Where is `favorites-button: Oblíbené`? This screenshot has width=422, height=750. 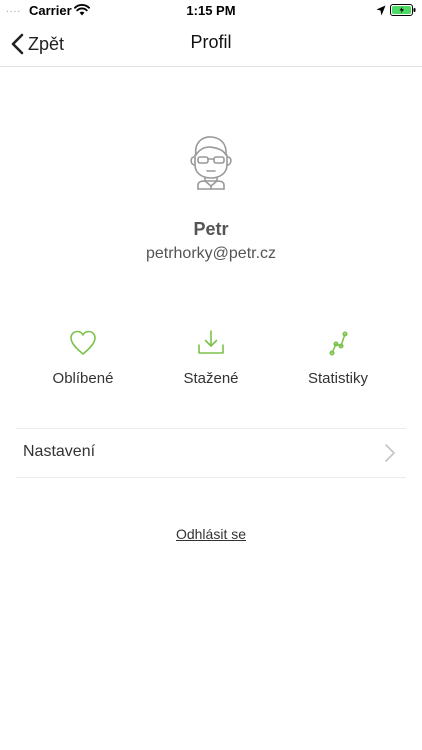
favorites-button: Oblíbené is located at coordinates (83, 357).